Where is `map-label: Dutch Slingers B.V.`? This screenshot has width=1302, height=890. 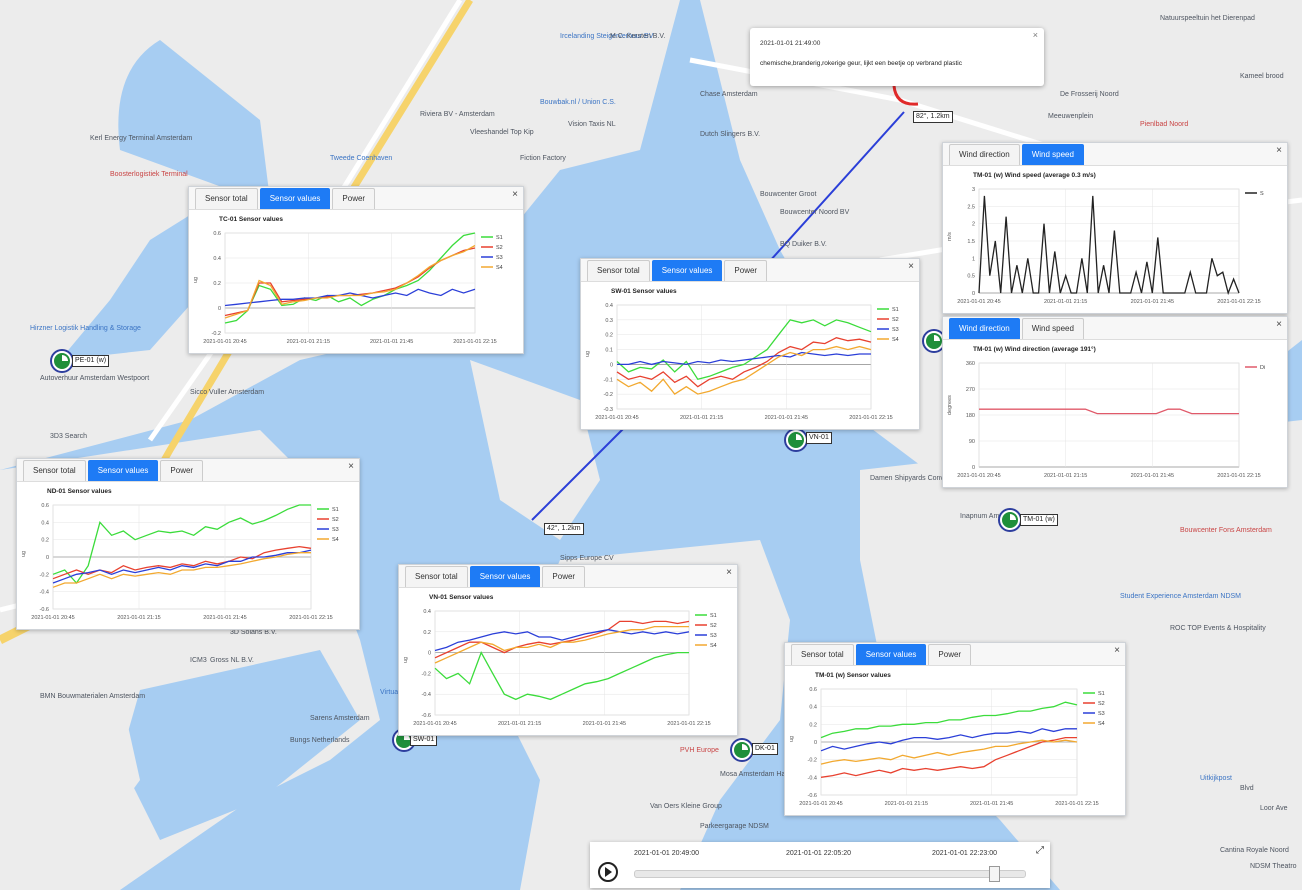
map-label: Dutch Slingers B.V. is located at coordinates (730, 134).